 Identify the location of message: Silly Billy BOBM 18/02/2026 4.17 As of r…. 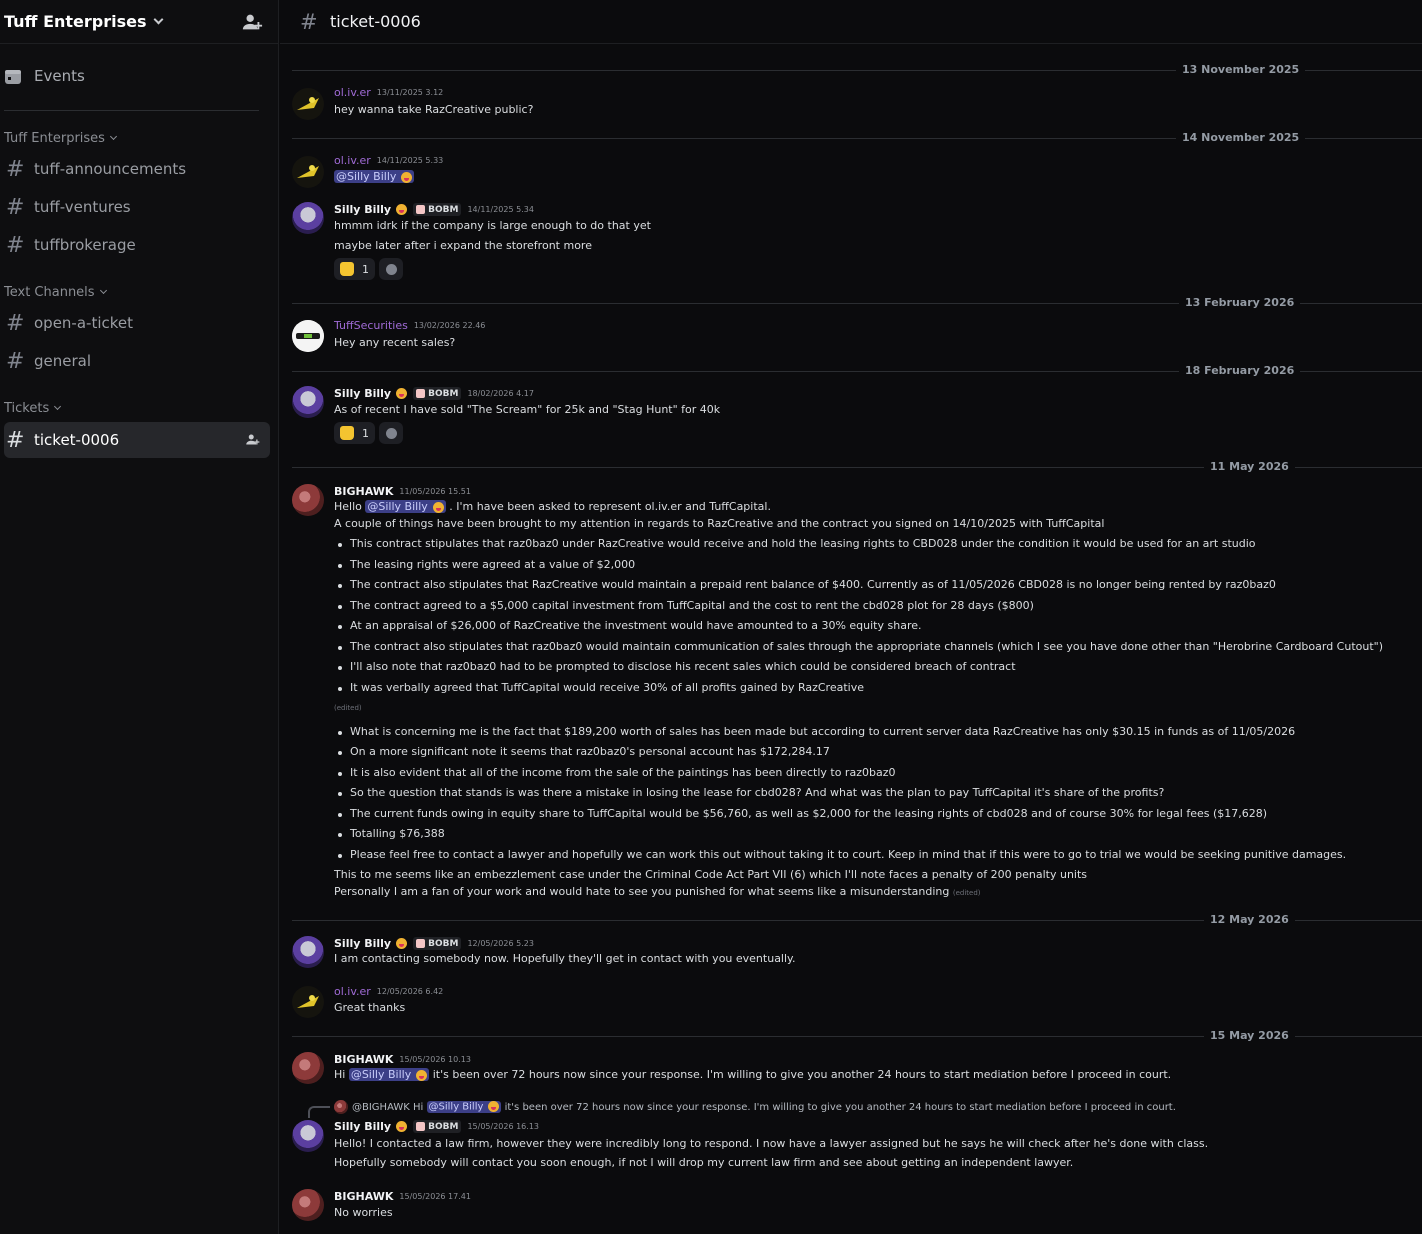
(852, 416).